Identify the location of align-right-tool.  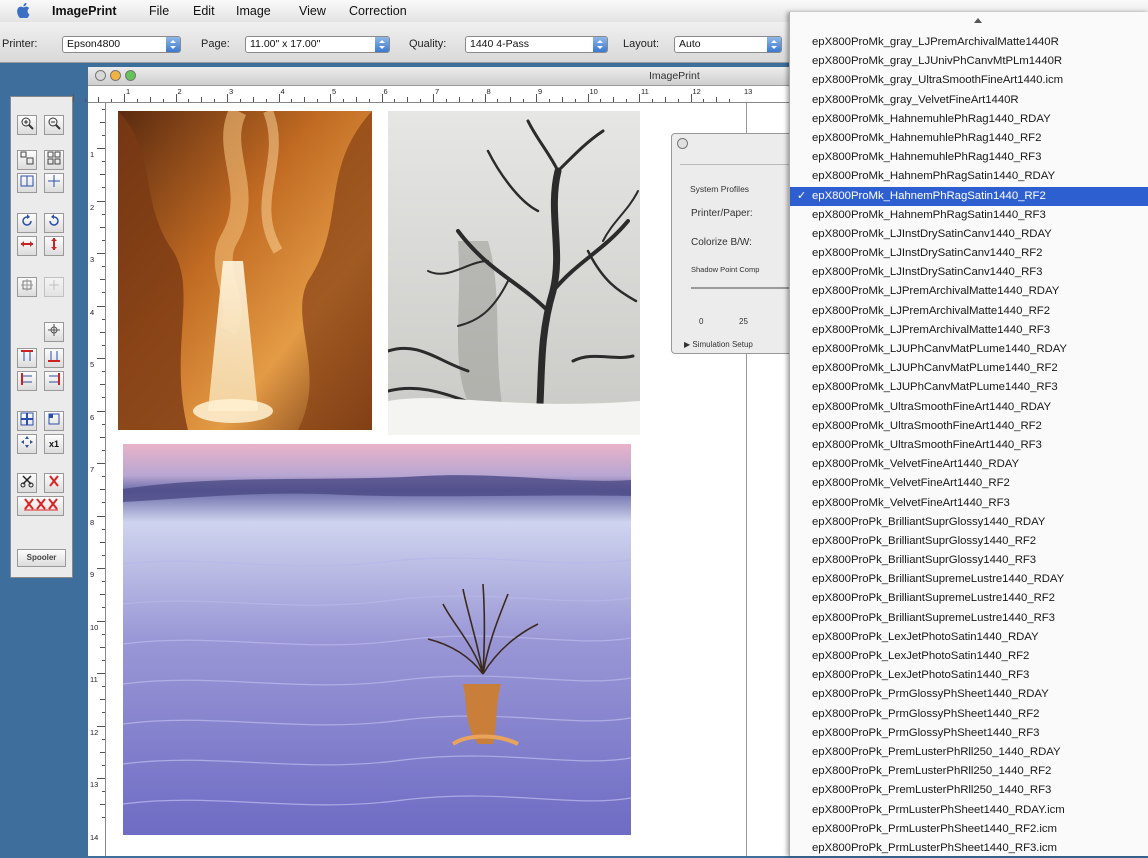
(54, 381).